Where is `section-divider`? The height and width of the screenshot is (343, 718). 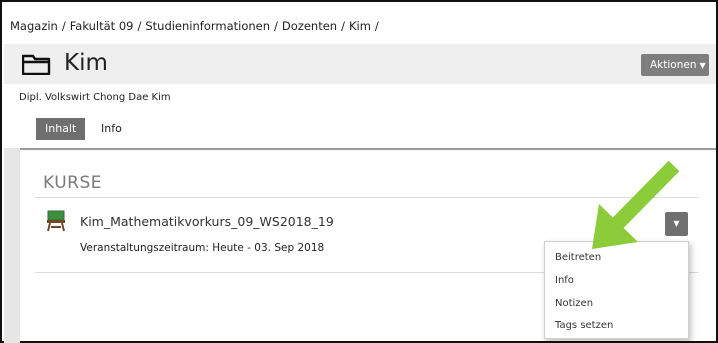
section-divider is located at coordinates (367, 197).